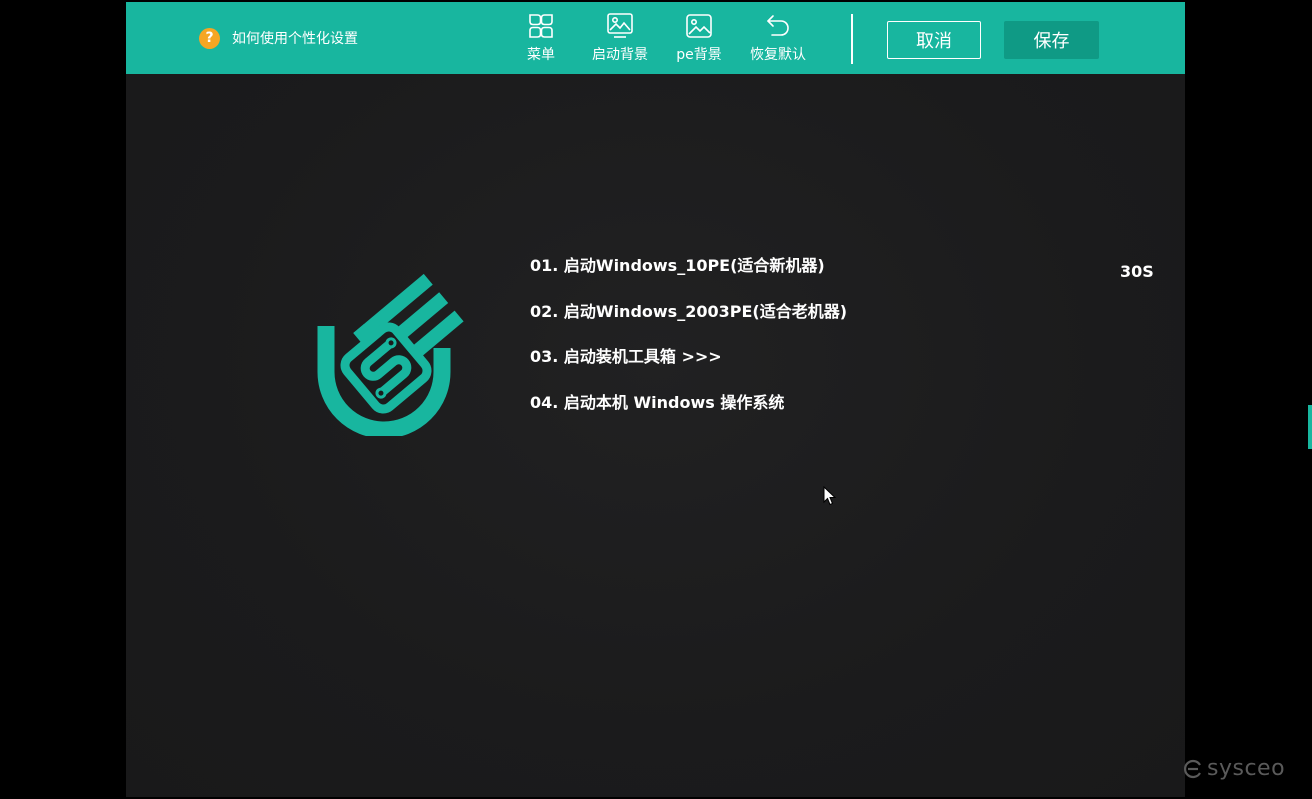 This screenshot has height=799, width=1312. What do you see at coordinates (620, 55) in the screenshot?
I see `boot-background-tool-label: 启动背景` at bounding box center [620, 55].